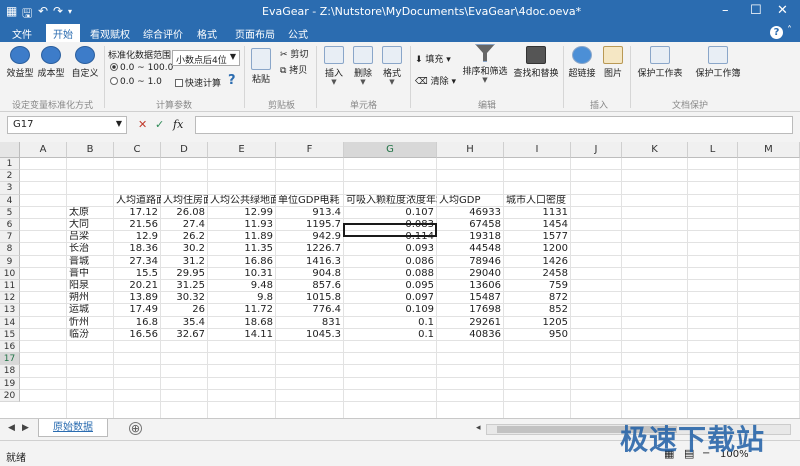  What do you see at coordinates (310, 274) in the screenshot?
I see `data-cell: 904.8` at bounding box center [310, 274].